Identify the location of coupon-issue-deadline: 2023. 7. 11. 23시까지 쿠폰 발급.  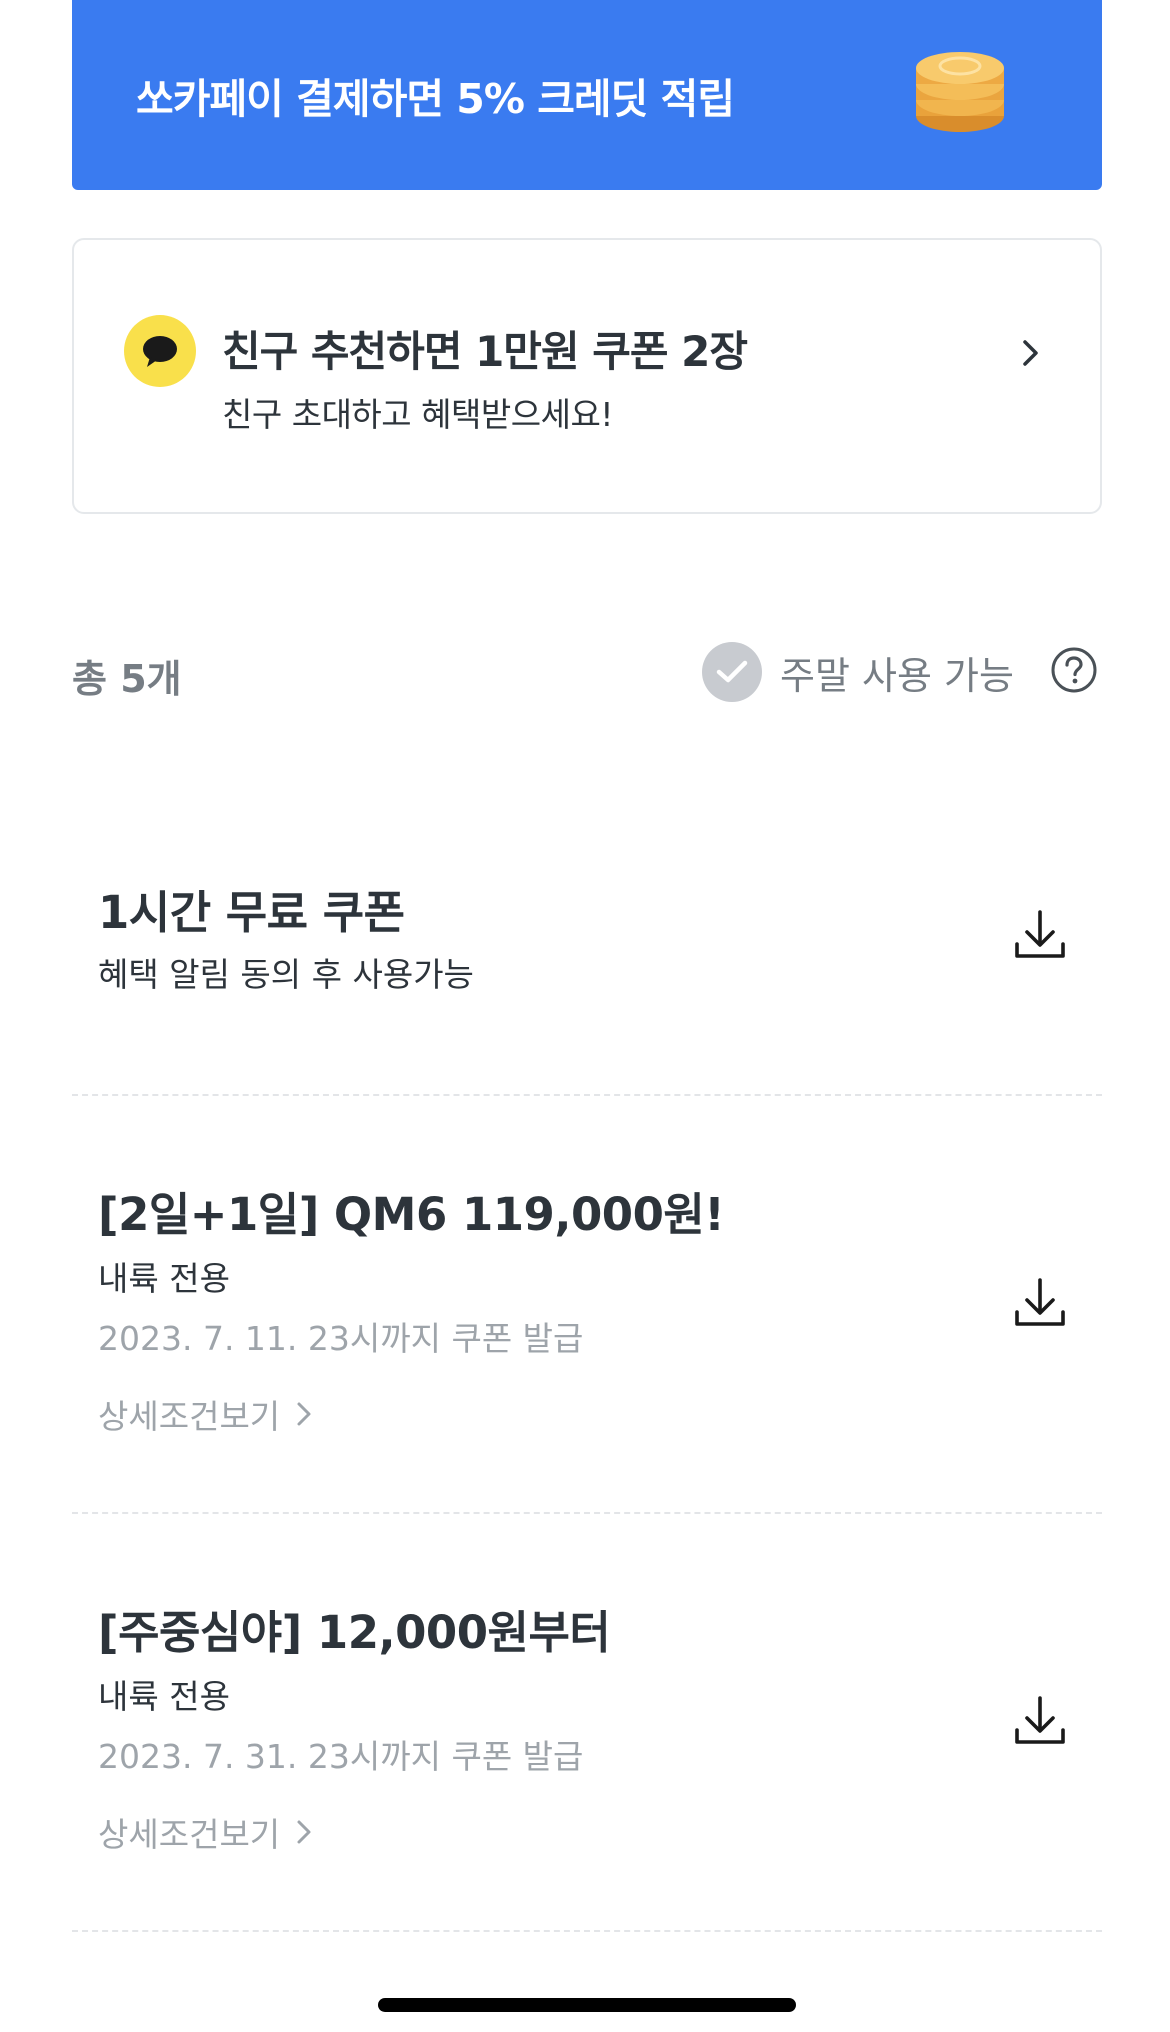
(341, 1338).